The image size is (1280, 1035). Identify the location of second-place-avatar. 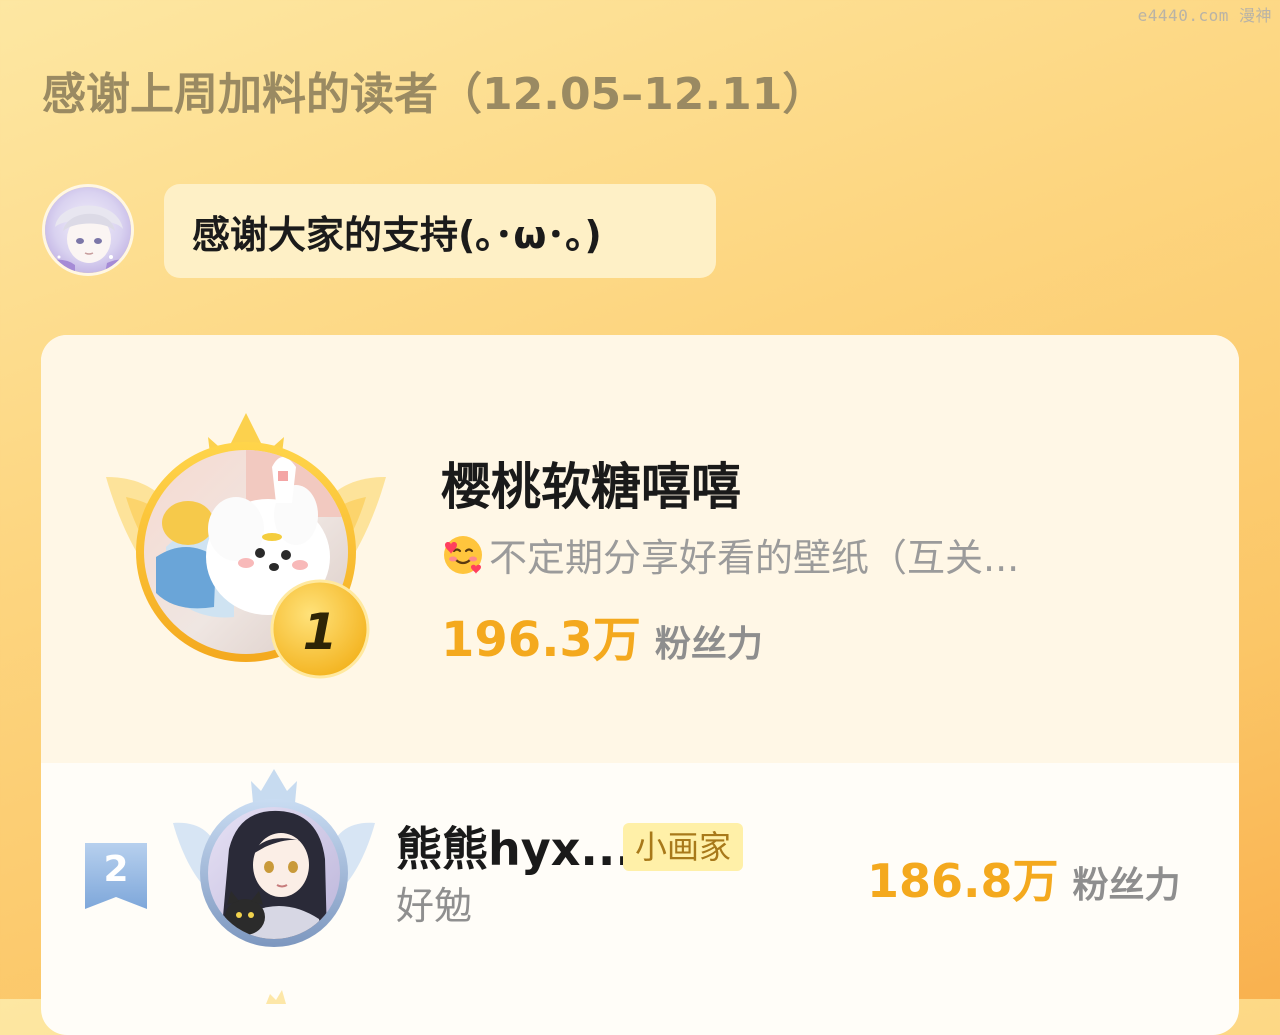
(274, 864).